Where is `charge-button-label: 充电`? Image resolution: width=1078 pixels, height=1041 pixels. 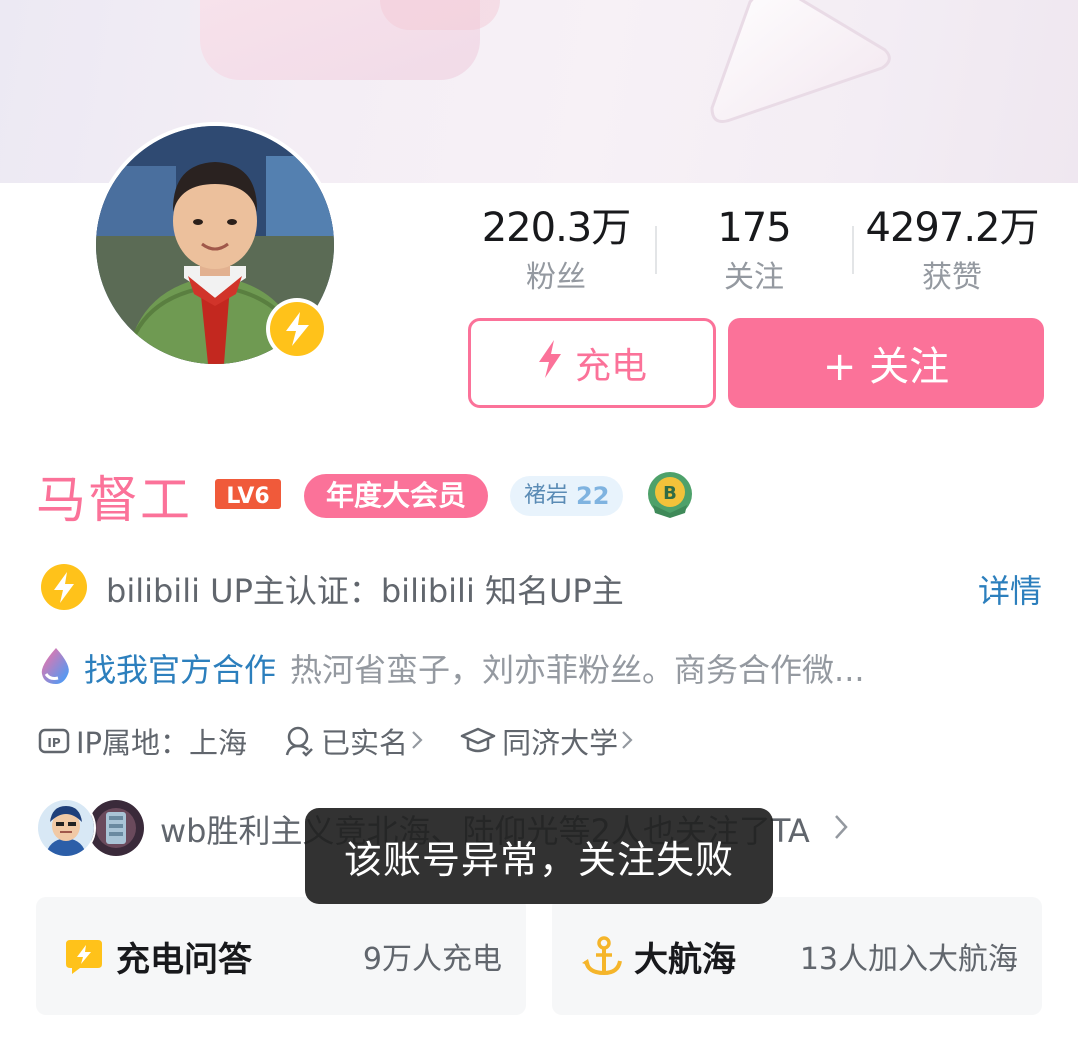
charge-button-label: 充电 is located at coordinates (610, 366).